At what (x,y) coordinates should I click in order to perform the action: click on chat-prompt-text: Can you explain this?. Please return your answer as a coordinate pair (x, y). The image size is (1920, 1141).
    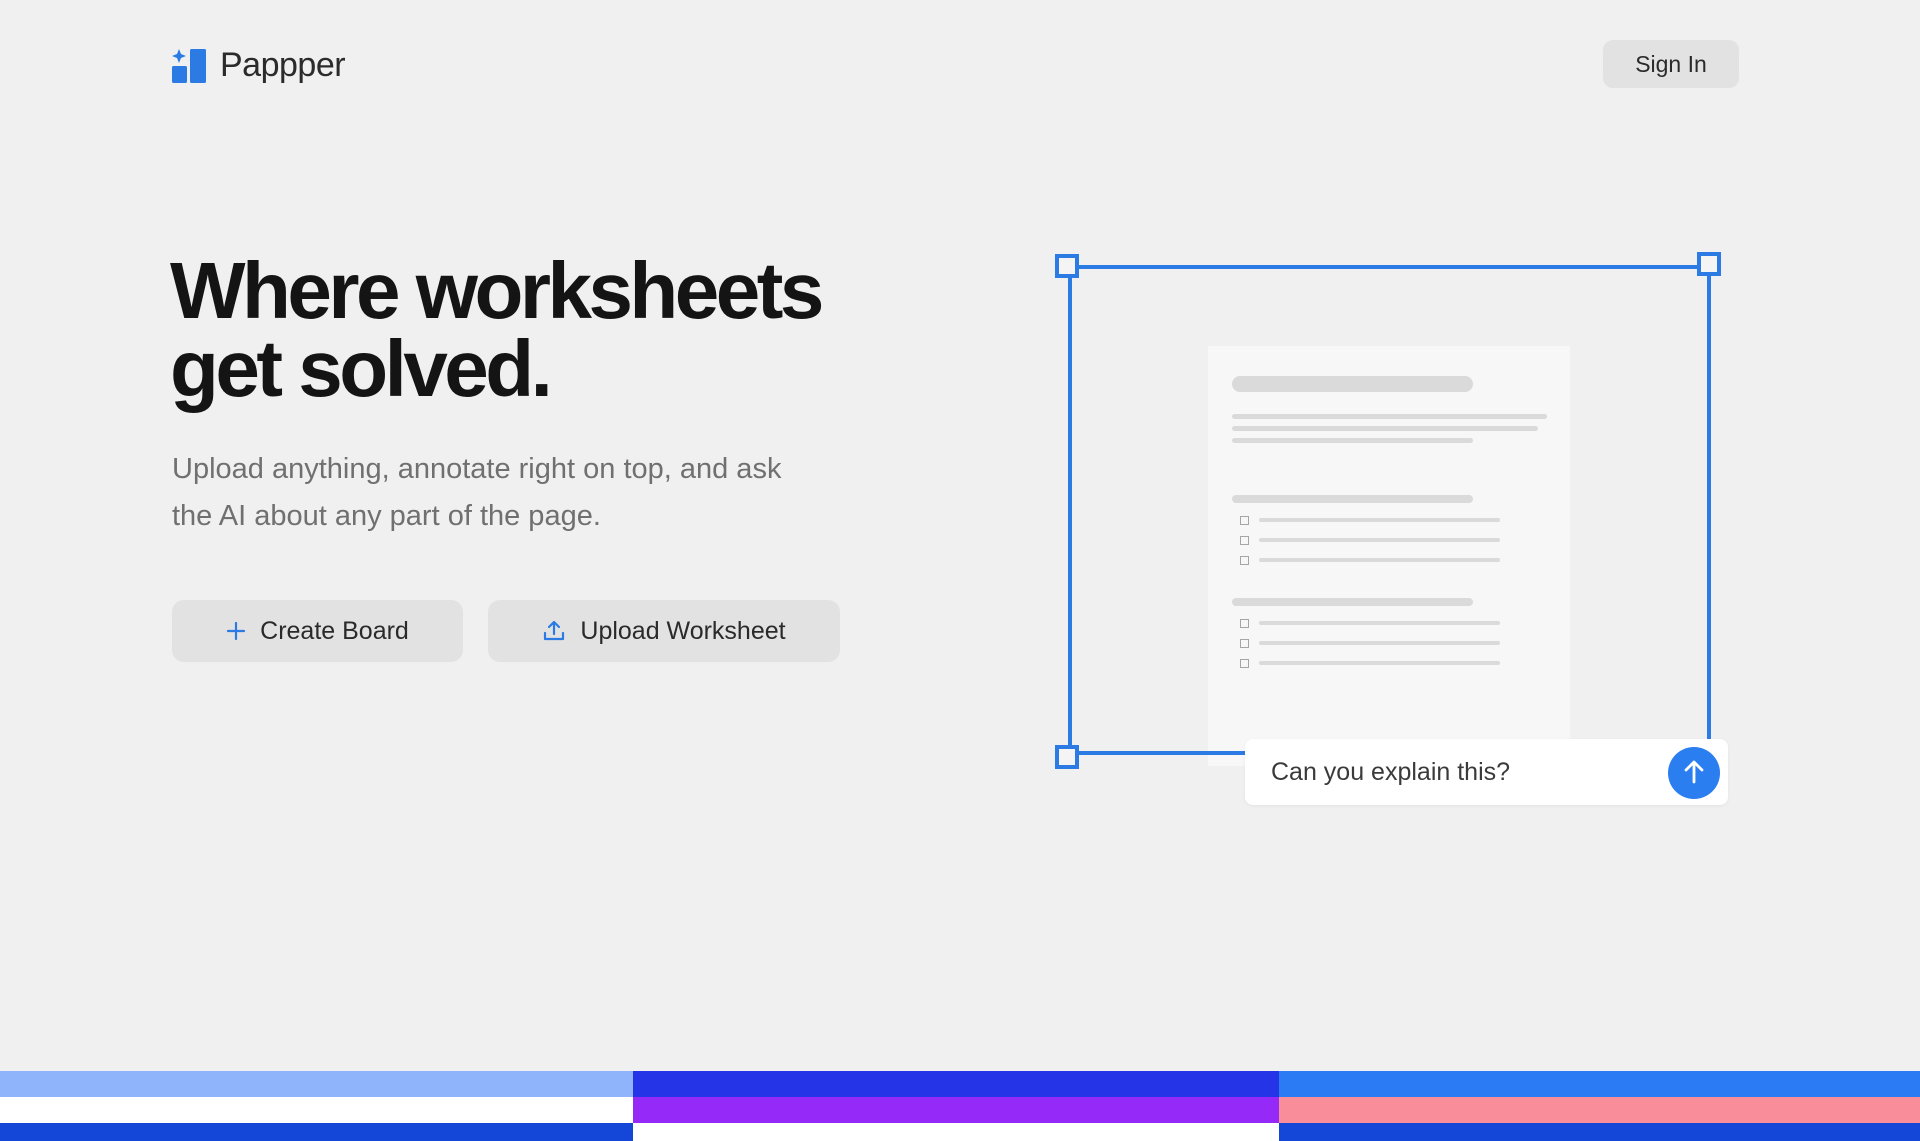
    Looking at the image, I should click on (1391, 772).